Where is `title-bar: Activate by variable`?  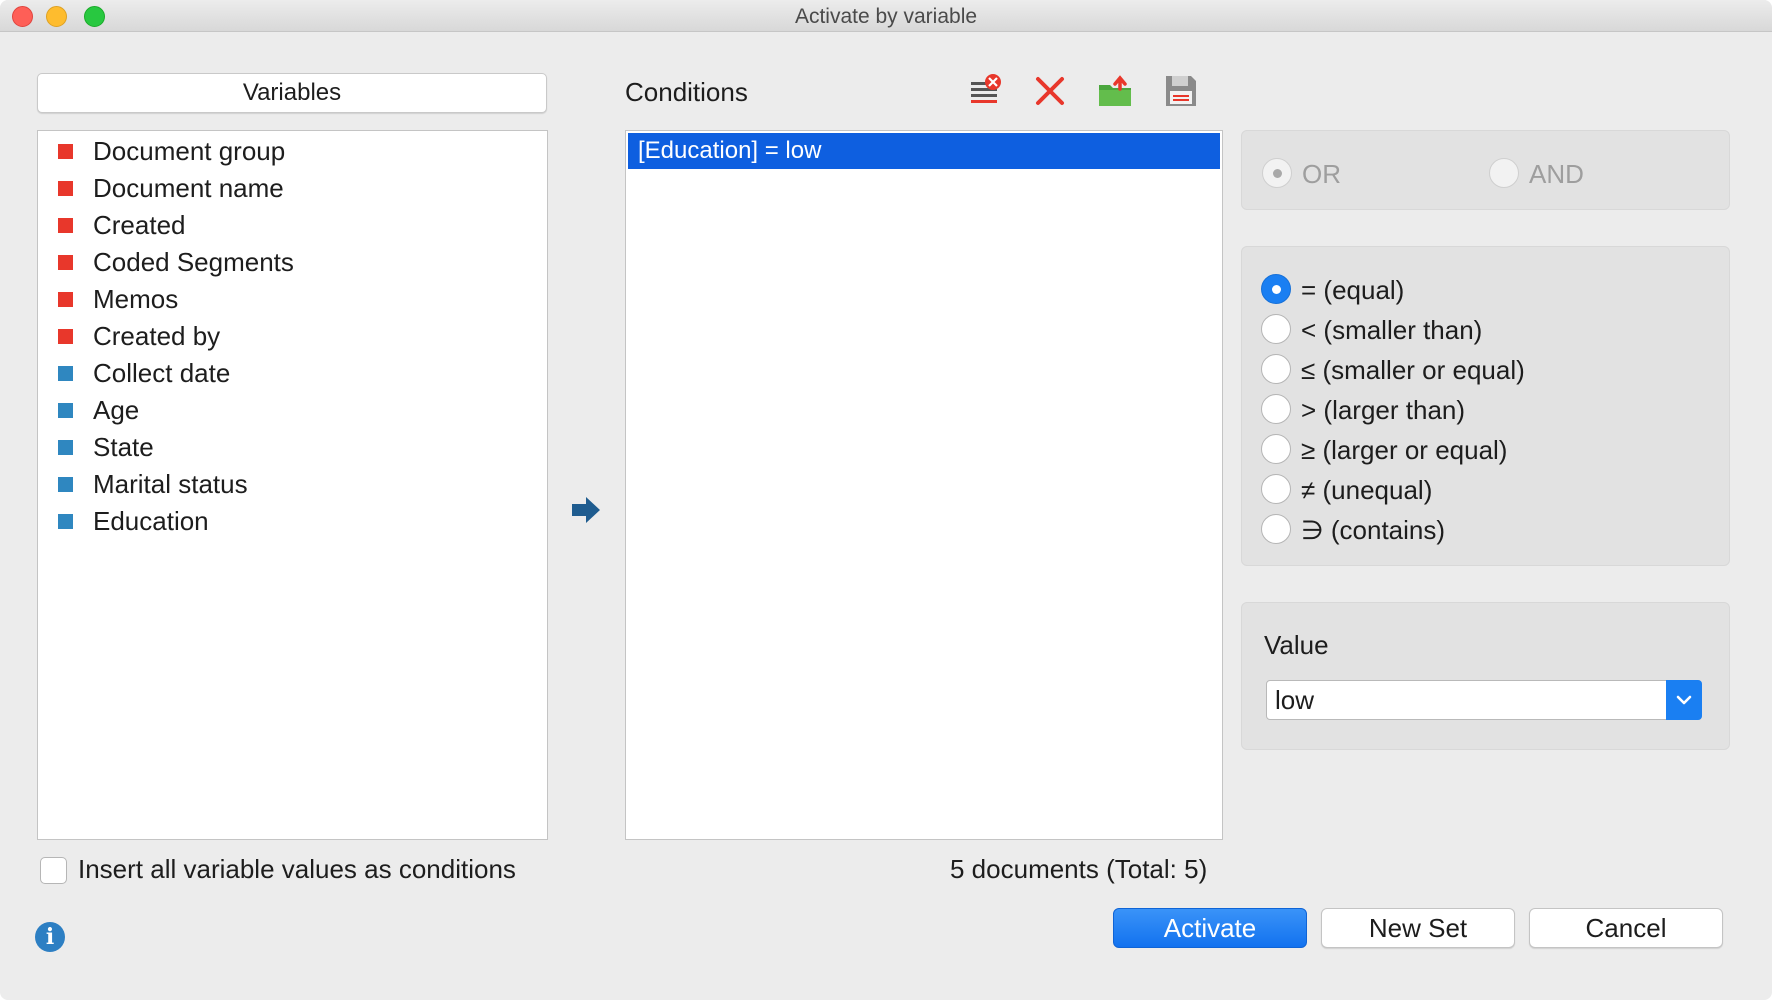 title-bar: Activate by variable is located at coordinates (886, 16).